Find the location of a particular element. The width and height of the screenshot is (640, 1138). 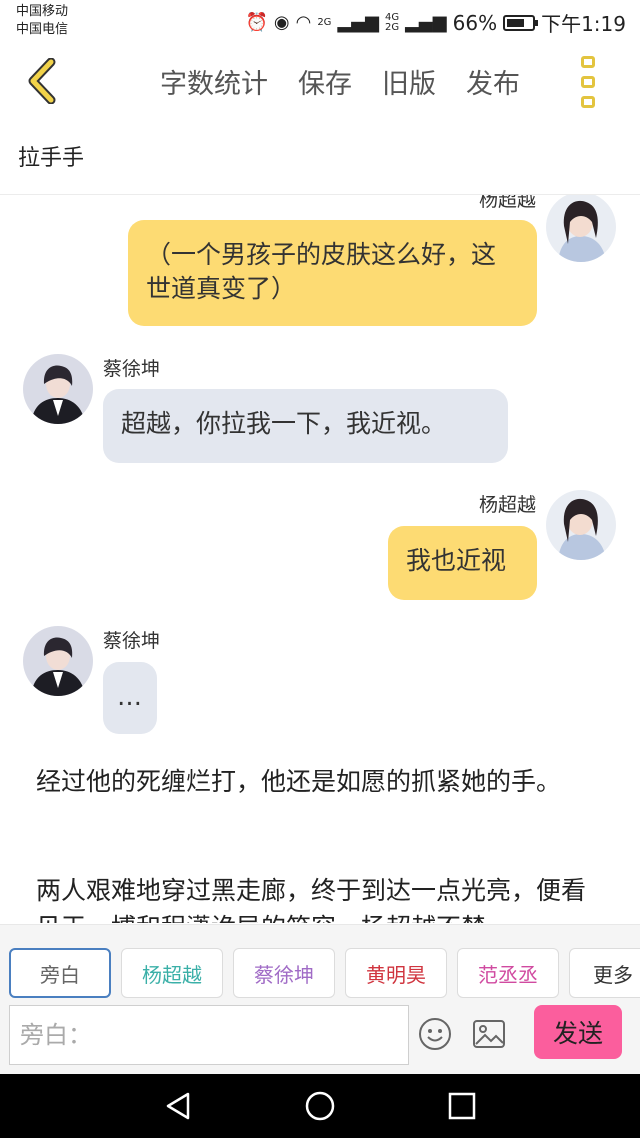

recents-square-icon is located at coordinates (462, 1106).